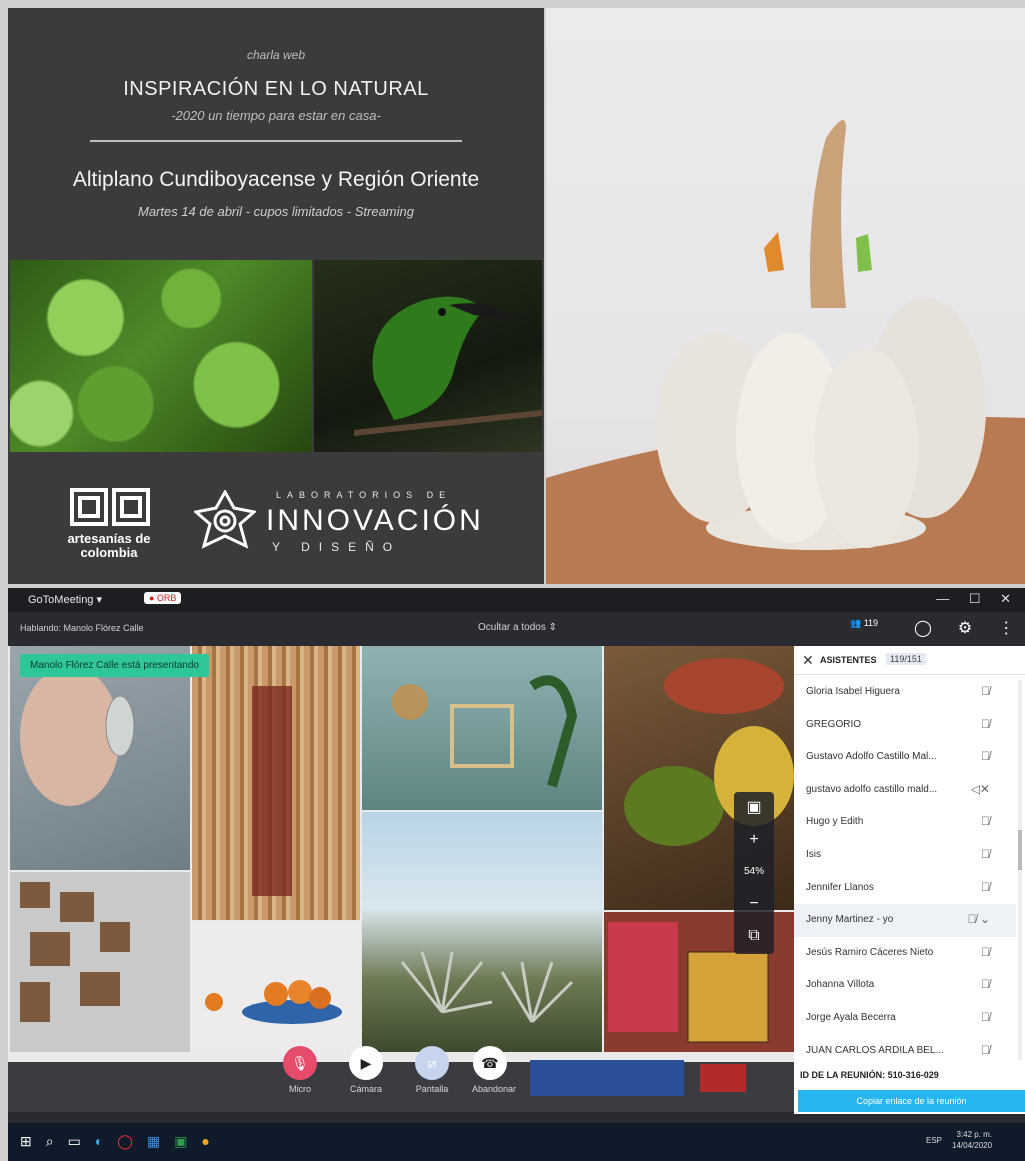 Image resolution: width=1025 pixels, height=1161 pixels. What do you see at coordinates (905, 1018) in the screenshot?
I see `attendee-row: Jorge Ayala Becerra 🎙̸` at bounding box center [905, 1018].